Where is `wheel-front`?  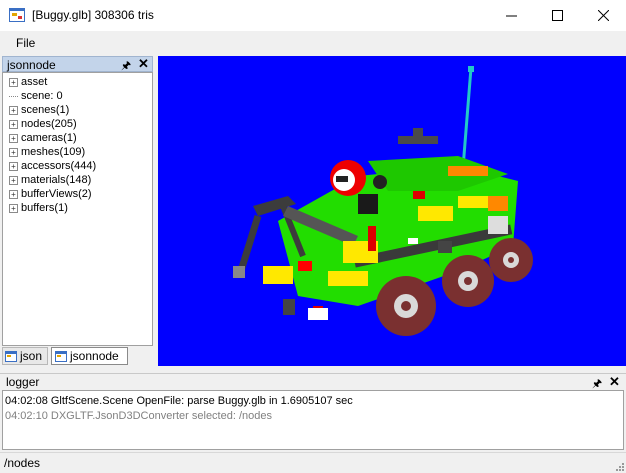
wheel-front is located at coordinates (406, 306).